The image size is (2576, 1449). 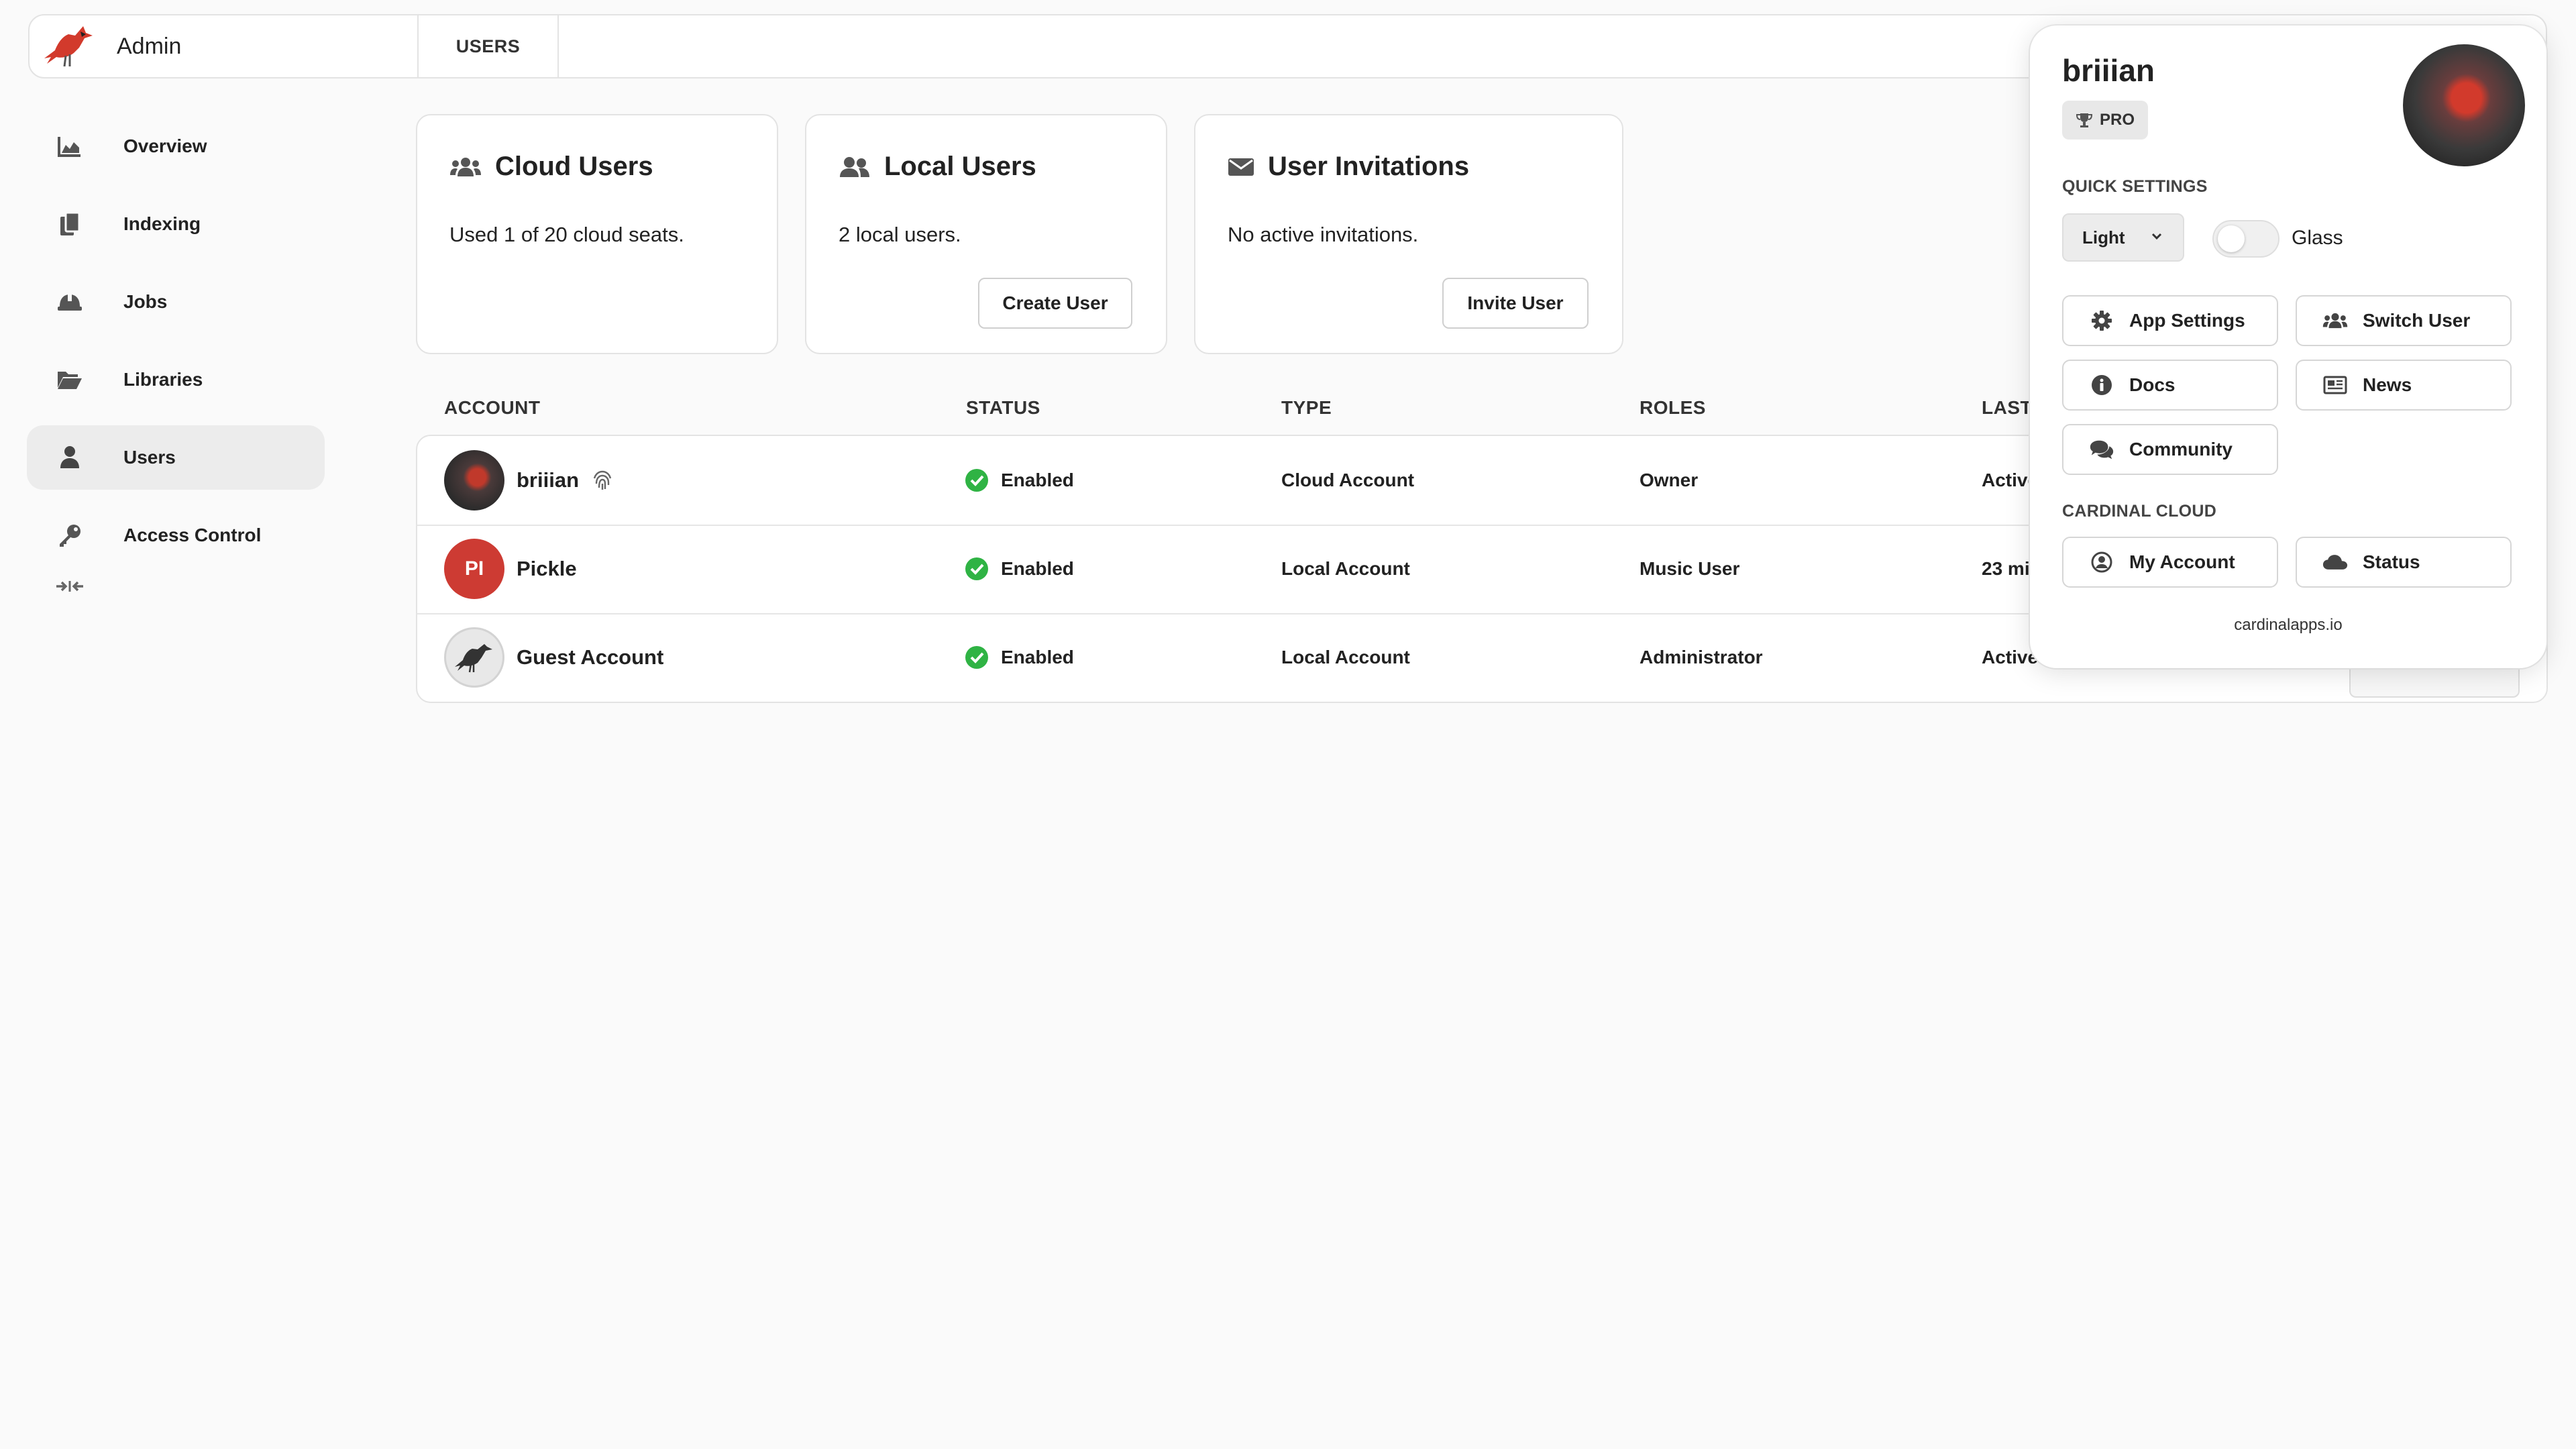 What do you see at coordinates (2123, 237) in the screenshot?
I see `theme-select: Light` at bounding box center [2123, 237].